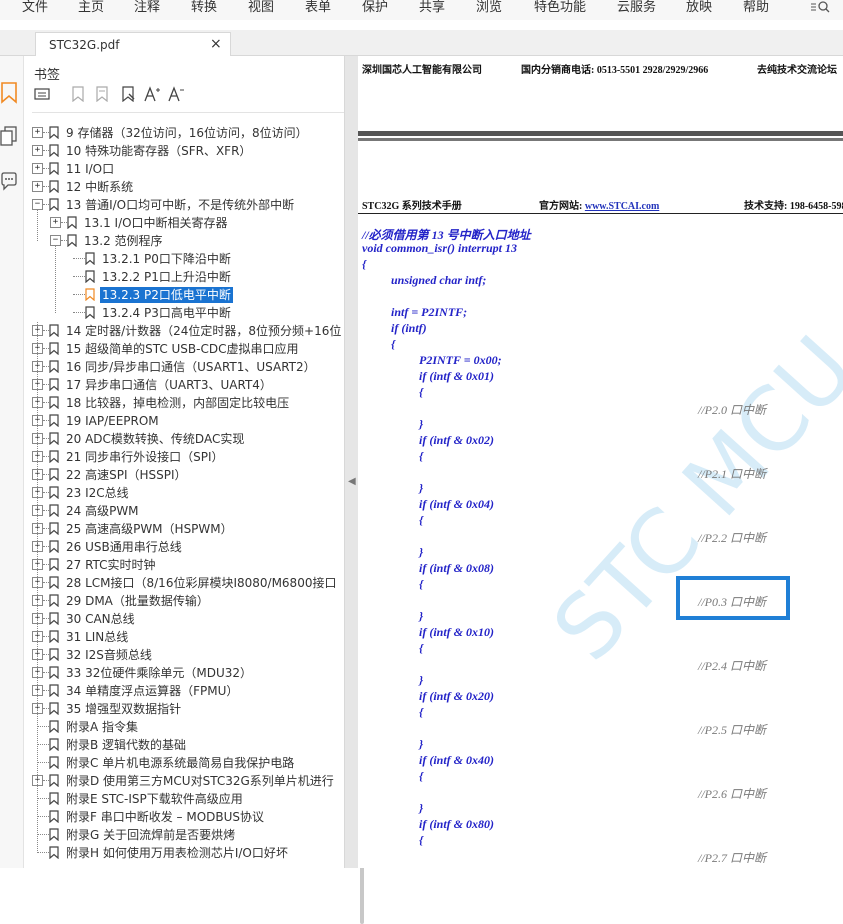 This screenshot has height=924, width=843. I want to click on document-tab-title: STC32G.pdf, so click(84, 45).